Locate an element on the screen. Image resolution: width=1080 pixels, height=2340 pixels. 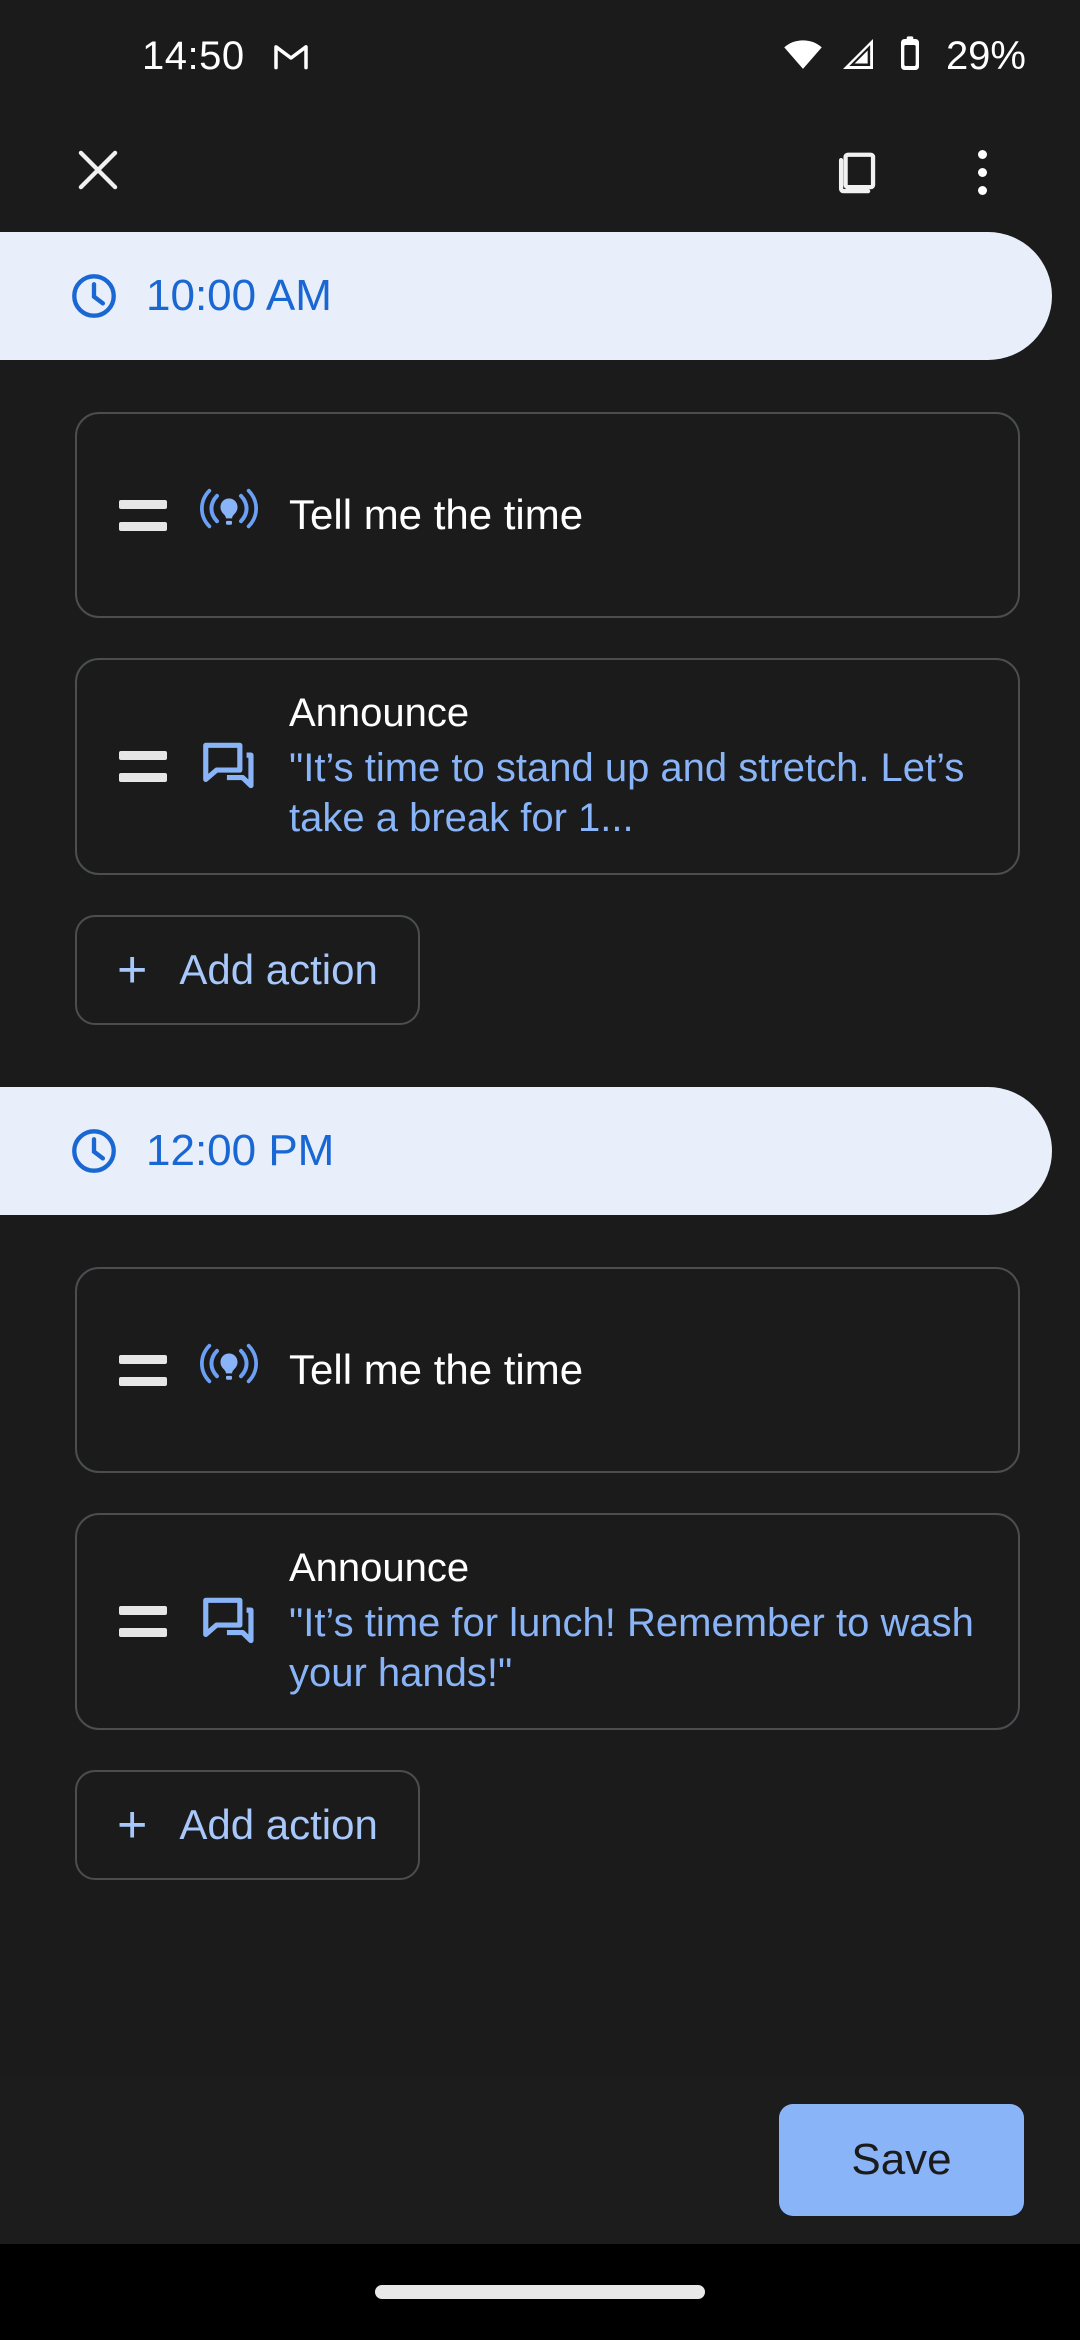
app-toolbar is located at coordinates (540, 172).